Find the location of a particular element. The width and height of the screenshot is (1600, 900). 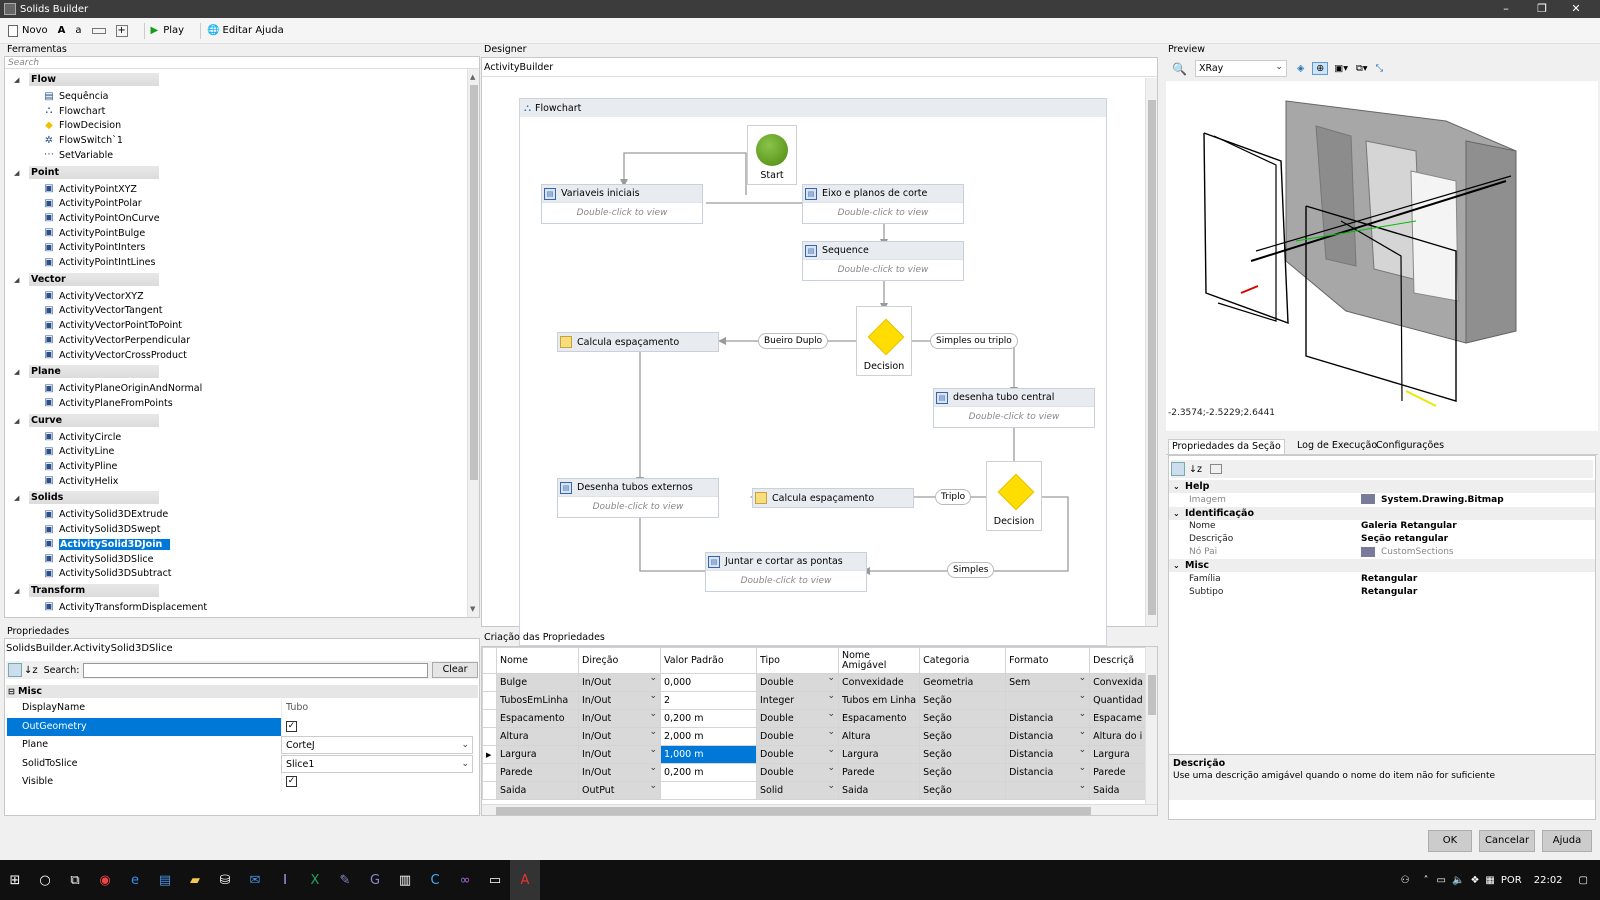

column-header: Valor Padrão is located at coordinates (708, 660).